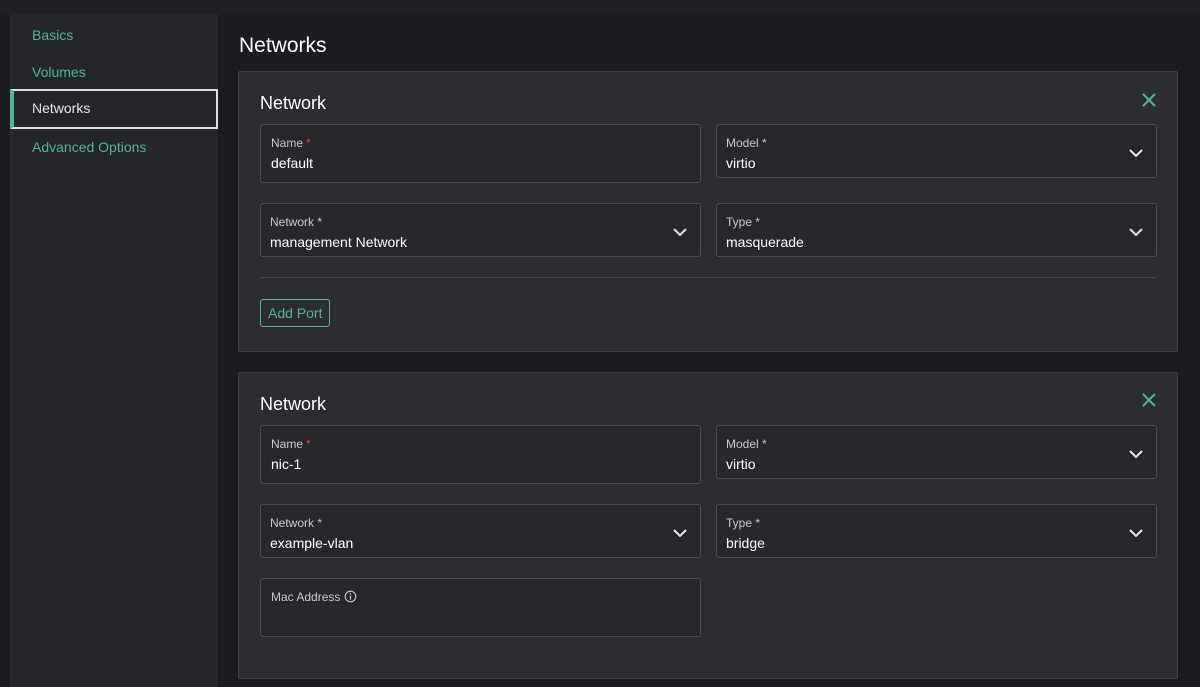 The width and height of the screenshot is (1200, 687). Describe the element at coordinates (708, 277) in the screenshot. I see `divider` at that location.